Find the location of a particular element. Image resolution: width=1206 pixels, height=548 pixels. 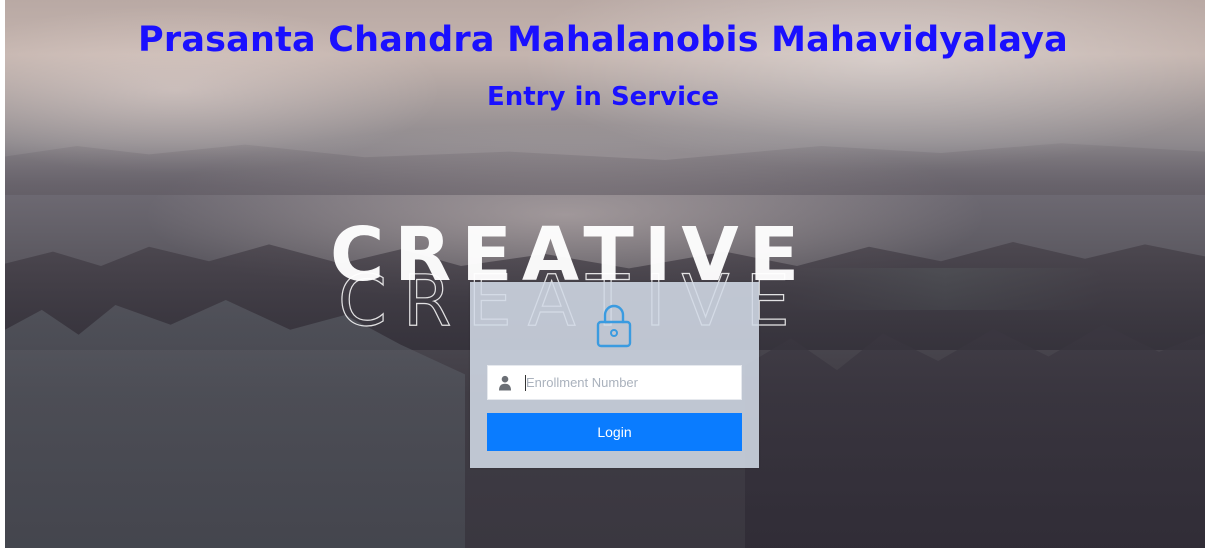

user-icon is located at coordinates (505, 383).